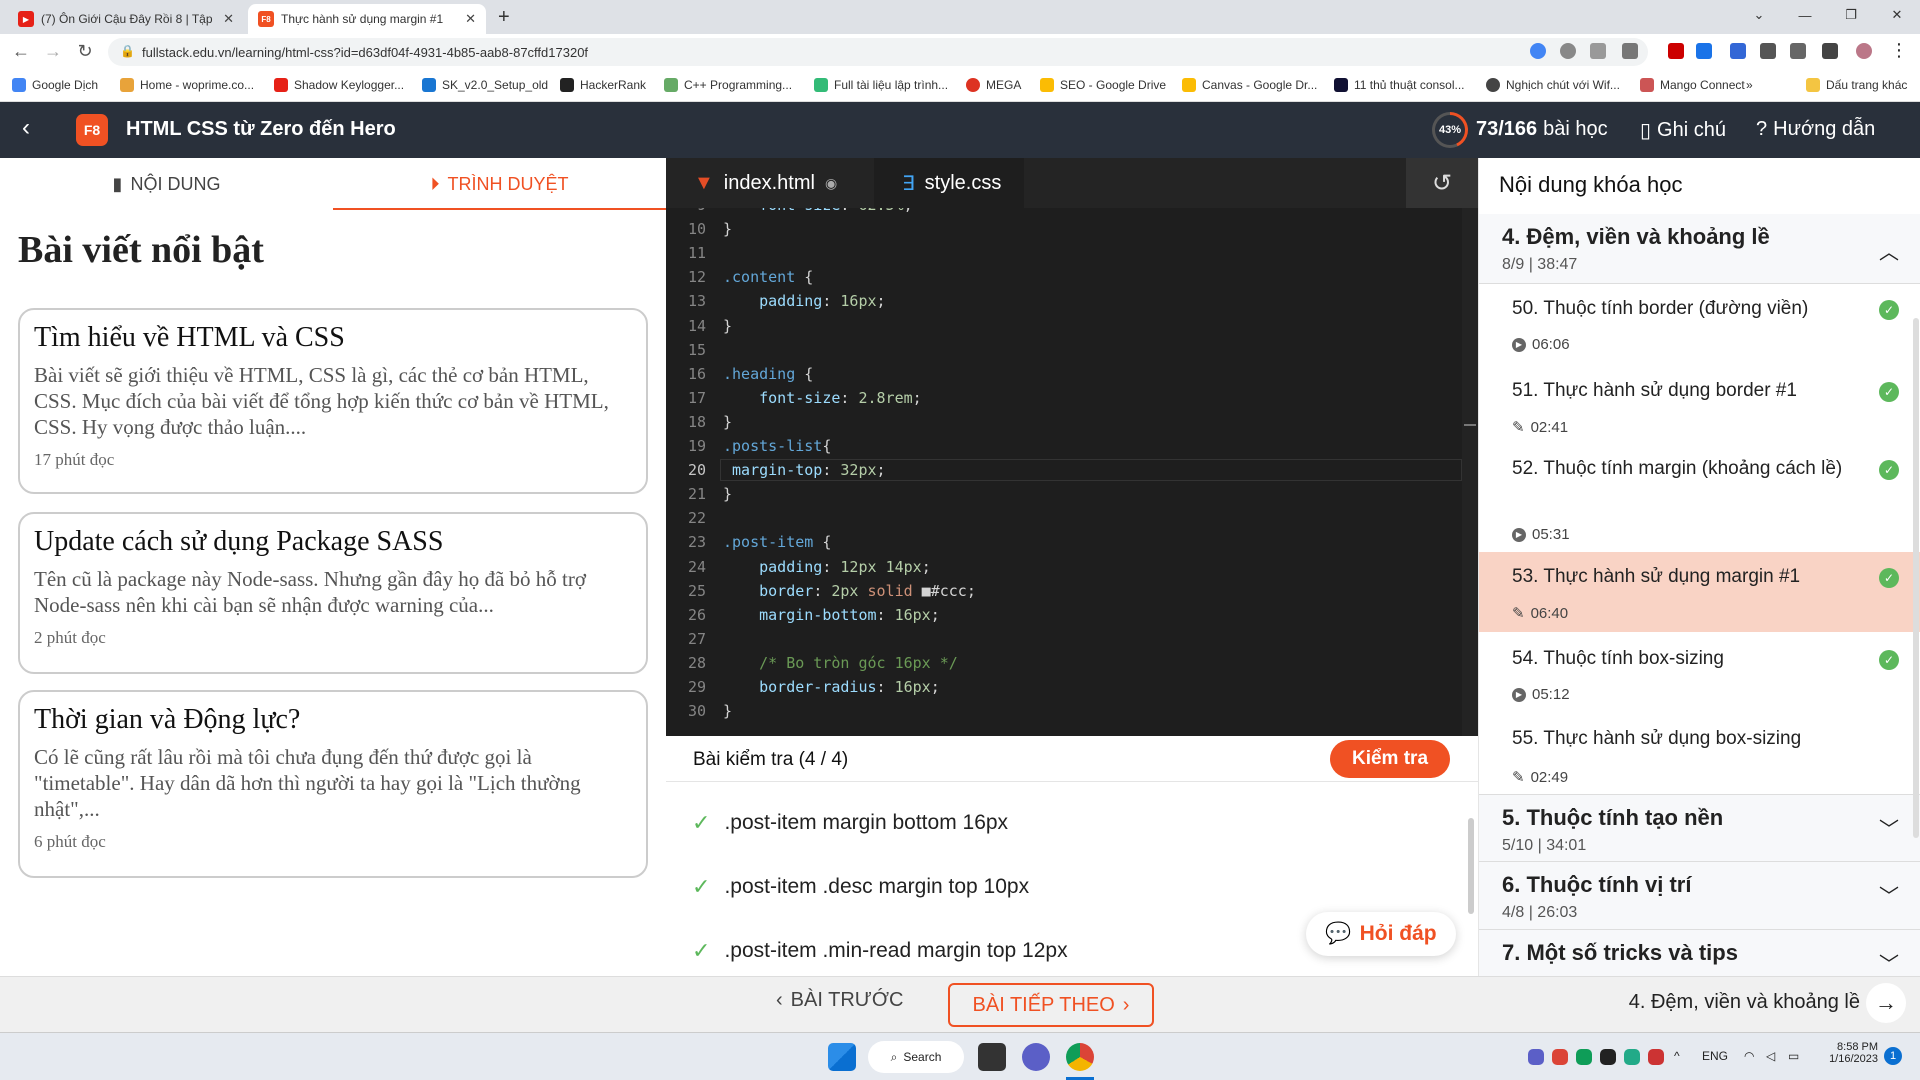 The height and width of the screenshot is (1080, 1920). Describe the element at coordinates (804, 301) in the screenshot. I see `code-line: padding: 16px;` at that location.